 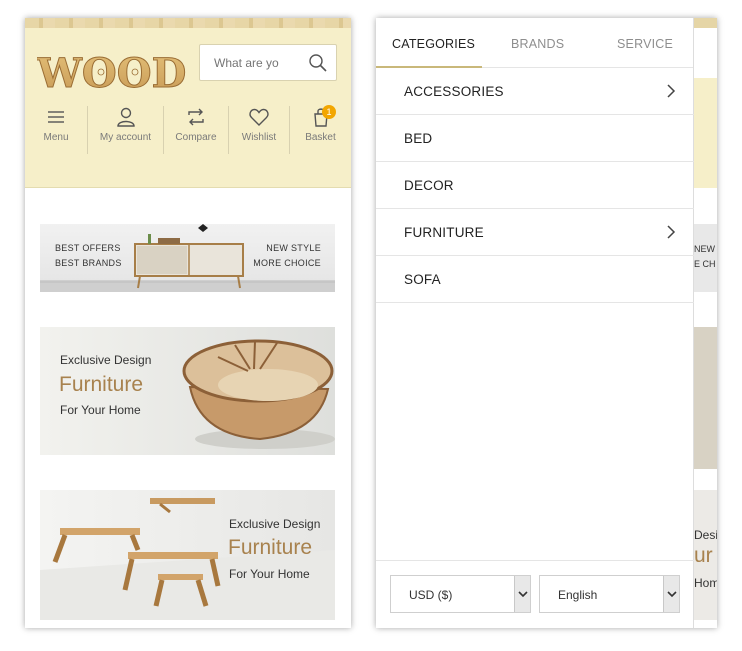 What do you see at coordinates (535, 594) in the screenshot?
I see `drawer-footer: USD ($) English` at bounding box center [535, 594].